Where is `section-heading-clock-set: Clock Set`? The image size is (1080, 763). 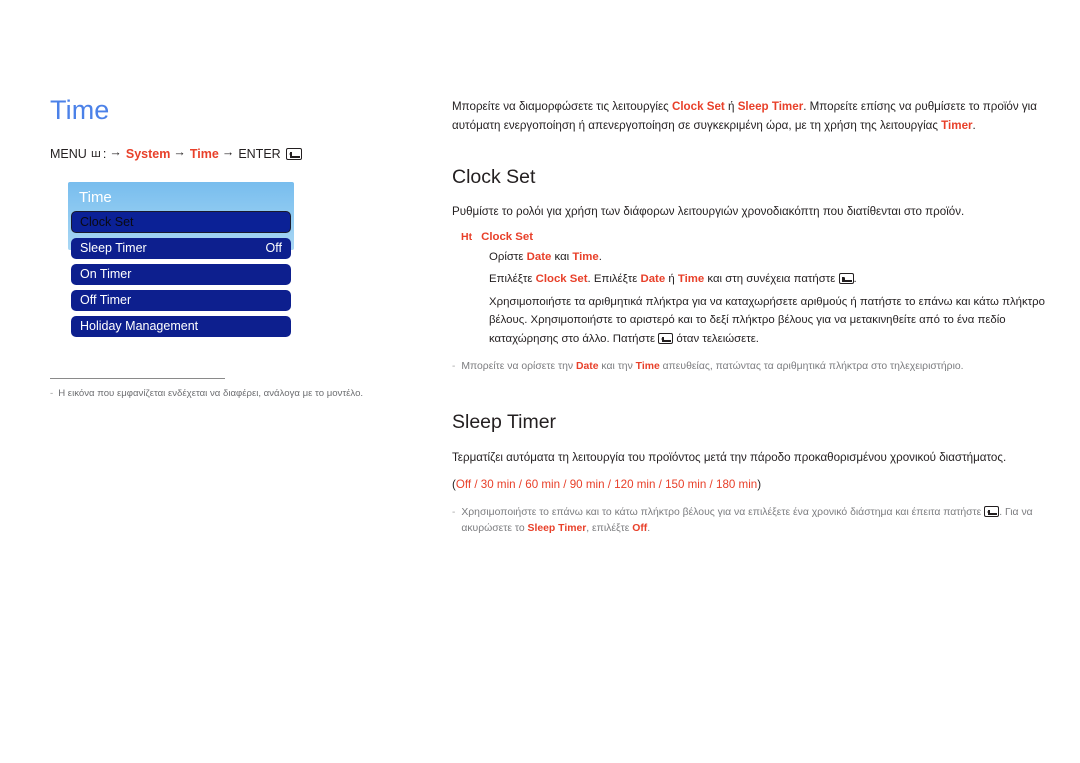 section-heading-clock-set: Clock Set is located at coordinates (494, 176).